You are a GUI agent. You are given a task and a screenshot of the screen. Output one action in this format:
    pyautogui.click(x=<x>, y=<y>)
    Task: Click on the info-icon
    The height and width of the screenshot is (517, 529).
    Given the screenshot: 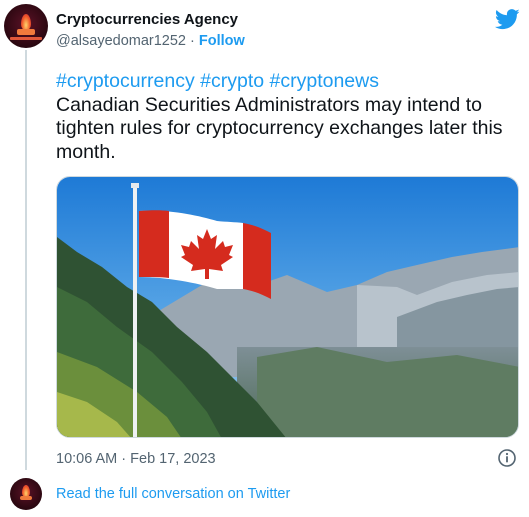 What is the action you would take?
    pyautogui.click(x=507, y=458)
    